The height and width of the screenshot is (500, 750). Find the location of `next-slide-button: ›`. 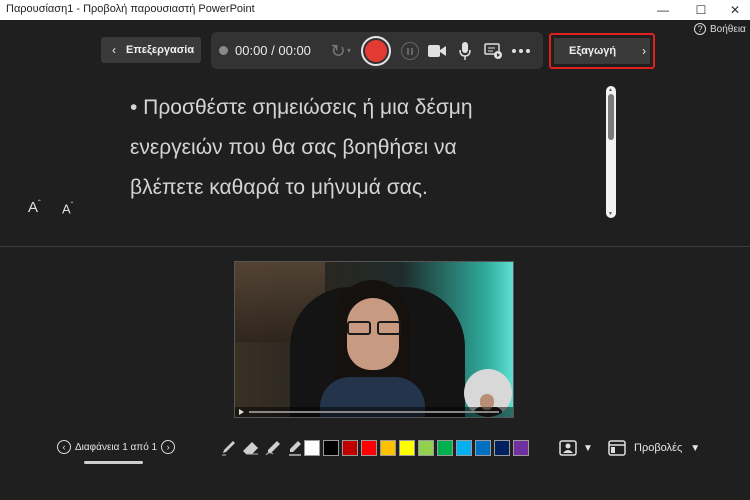

next-slide-button: › is located at coordinates (168, 447).